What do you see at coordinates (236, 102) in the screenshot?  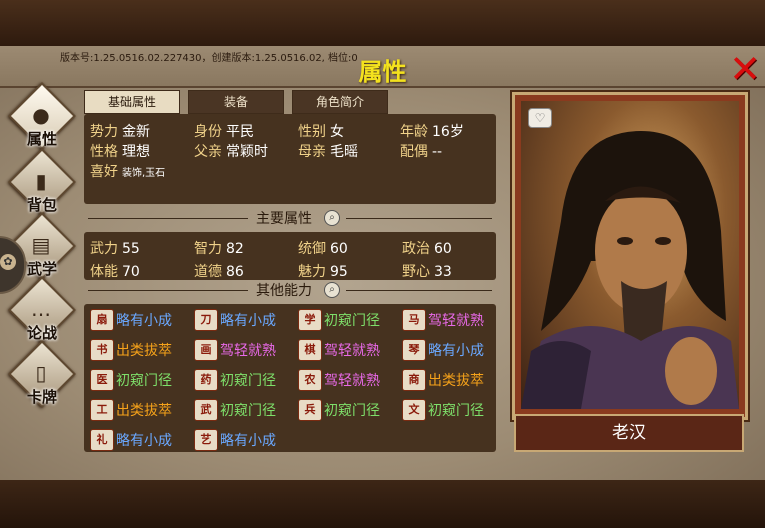 I see `tab-equipment: 装备` at bounding box center [236, 102].